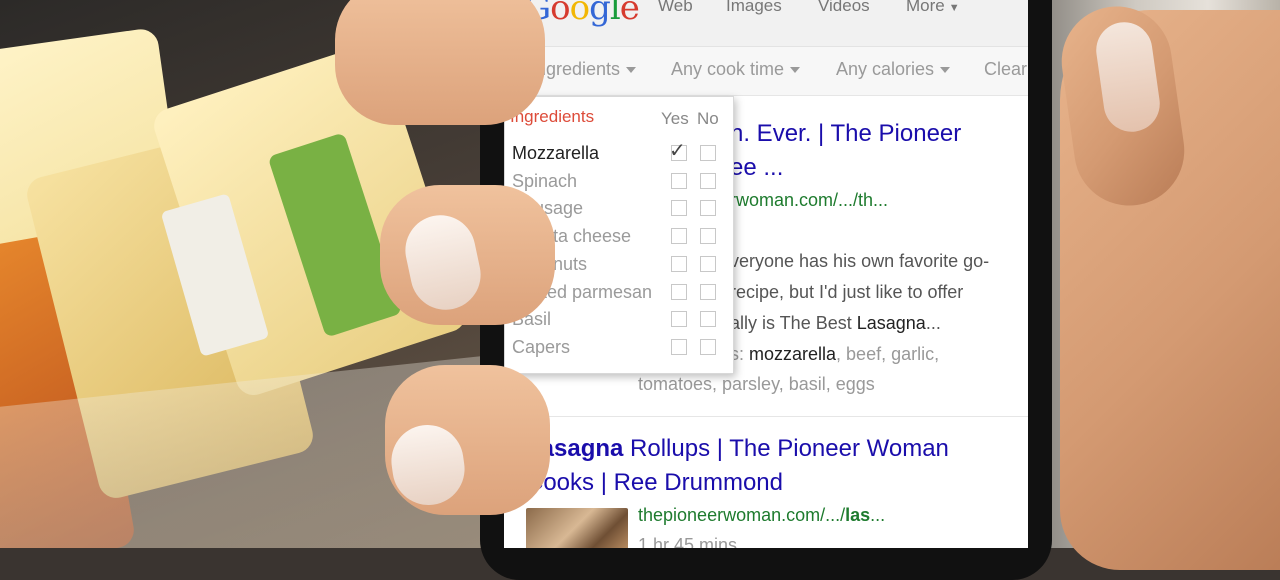 Image resolution: width=1280 pixels, height=580 pixels. Describe the element at coordinates (708, 118) in the screenshot. I see `column-no-label: No` at that location.